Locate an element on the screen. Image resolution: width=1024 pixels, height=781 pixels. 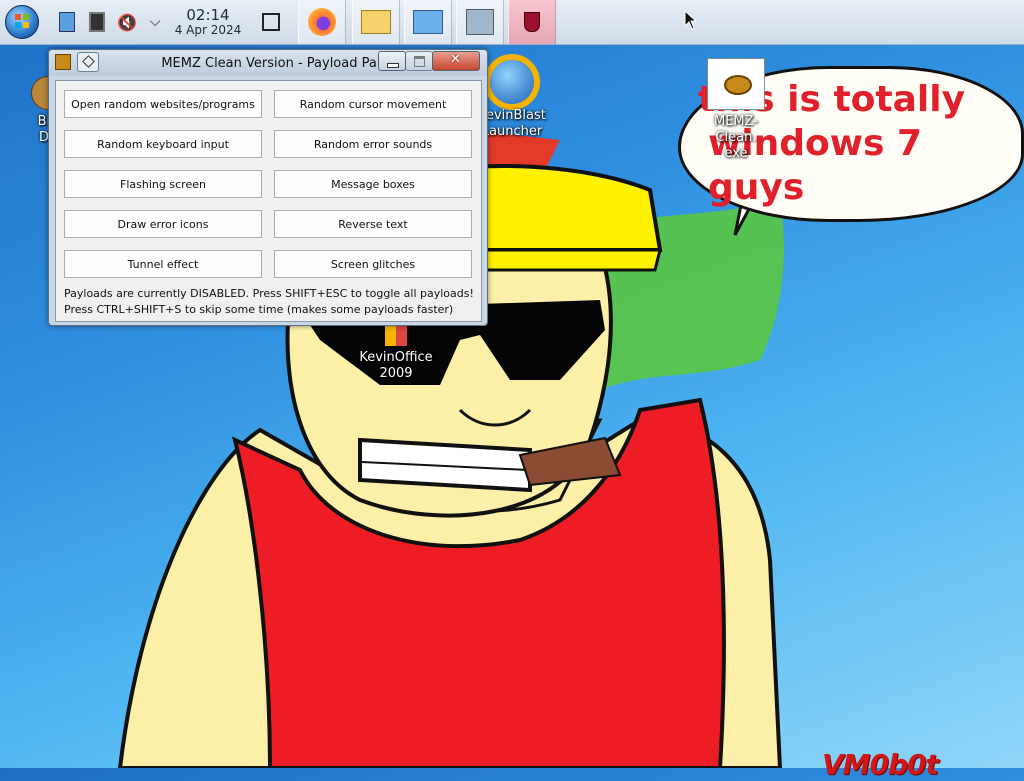
network-icon is located at coordinates (67, 22).